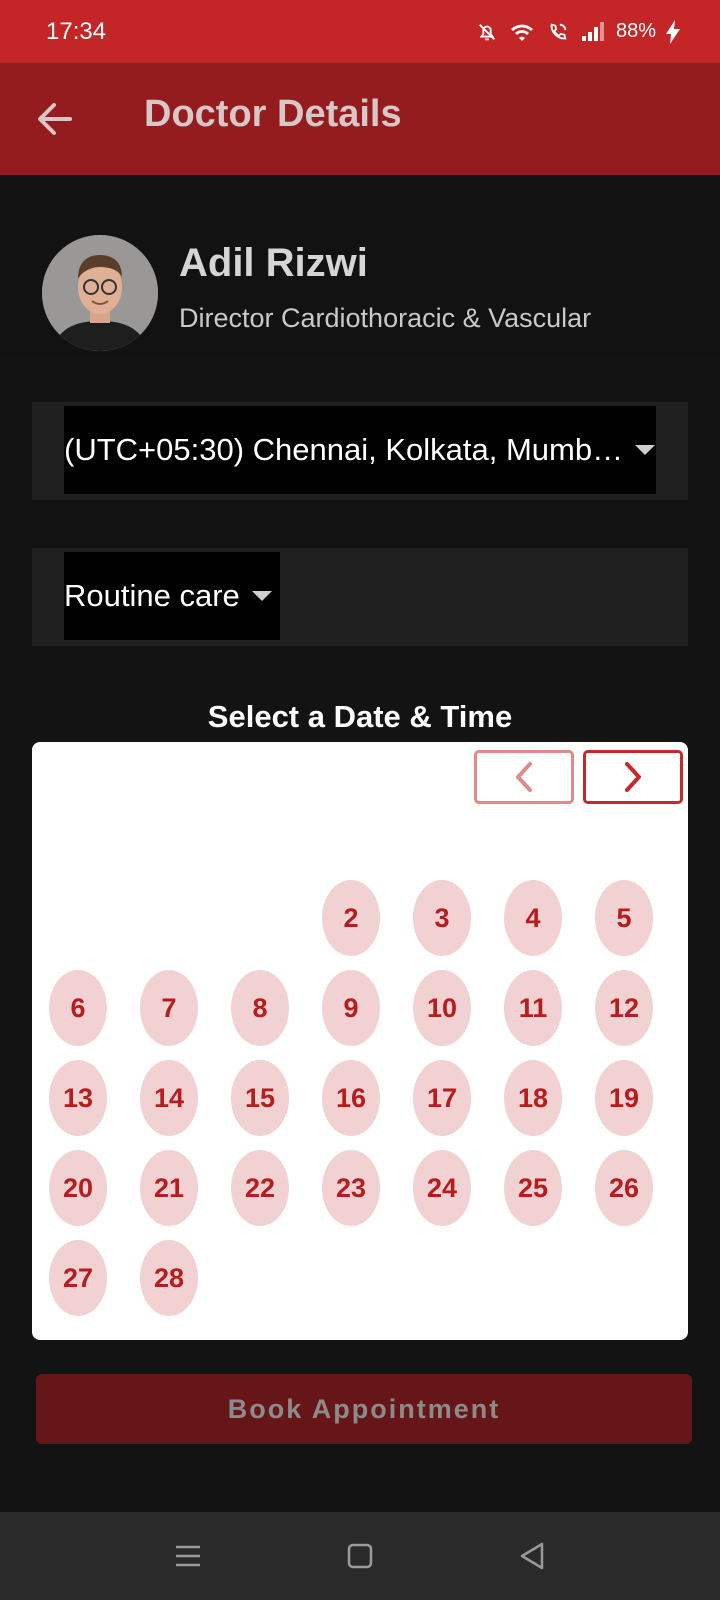  Describe the element at coordinates (673, 31) in the screenshot. I see `charging-bolt-icon` at that location.